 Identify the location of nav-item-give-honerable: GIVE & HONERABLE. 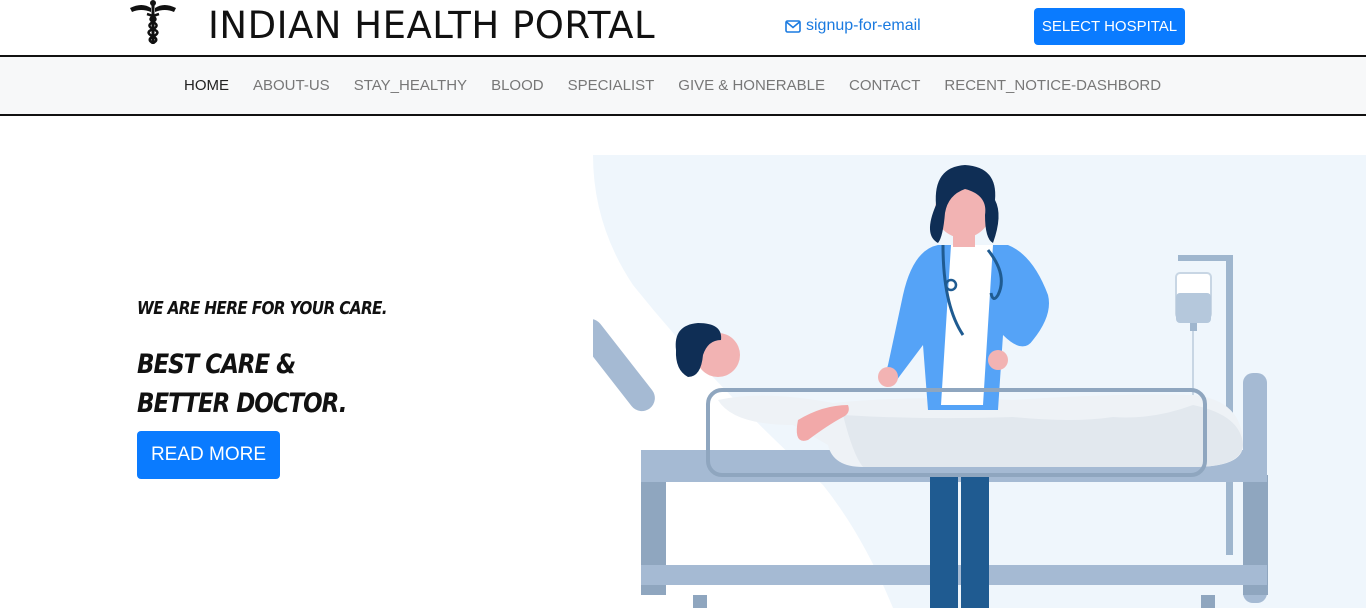
(751, 85).